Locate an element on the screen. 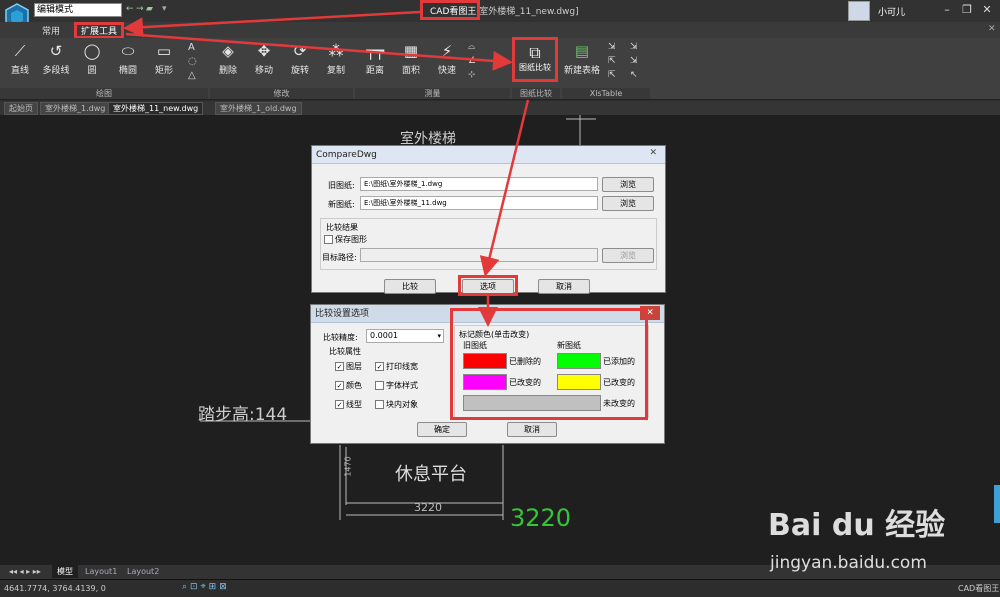 Image resolution: width=1000 pixels, height=597 pixels. watermark-brand: Bai du 经验 is located at coordinates (857, 525).